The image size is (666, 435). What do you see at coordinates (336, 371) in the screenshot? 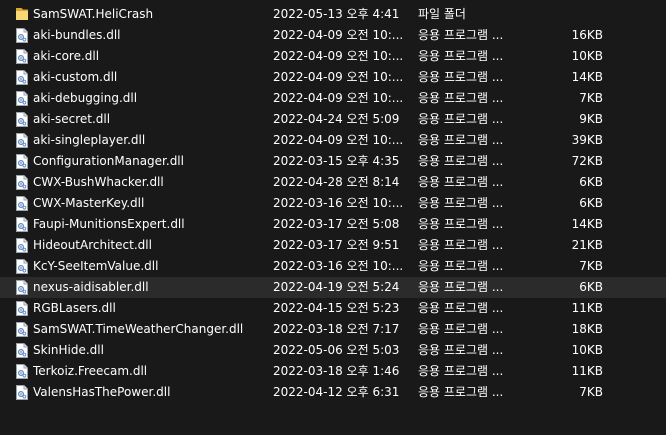
I see `file-date-modified: 2022-03-18 오후 1:46` at bounding box center [336, 371].